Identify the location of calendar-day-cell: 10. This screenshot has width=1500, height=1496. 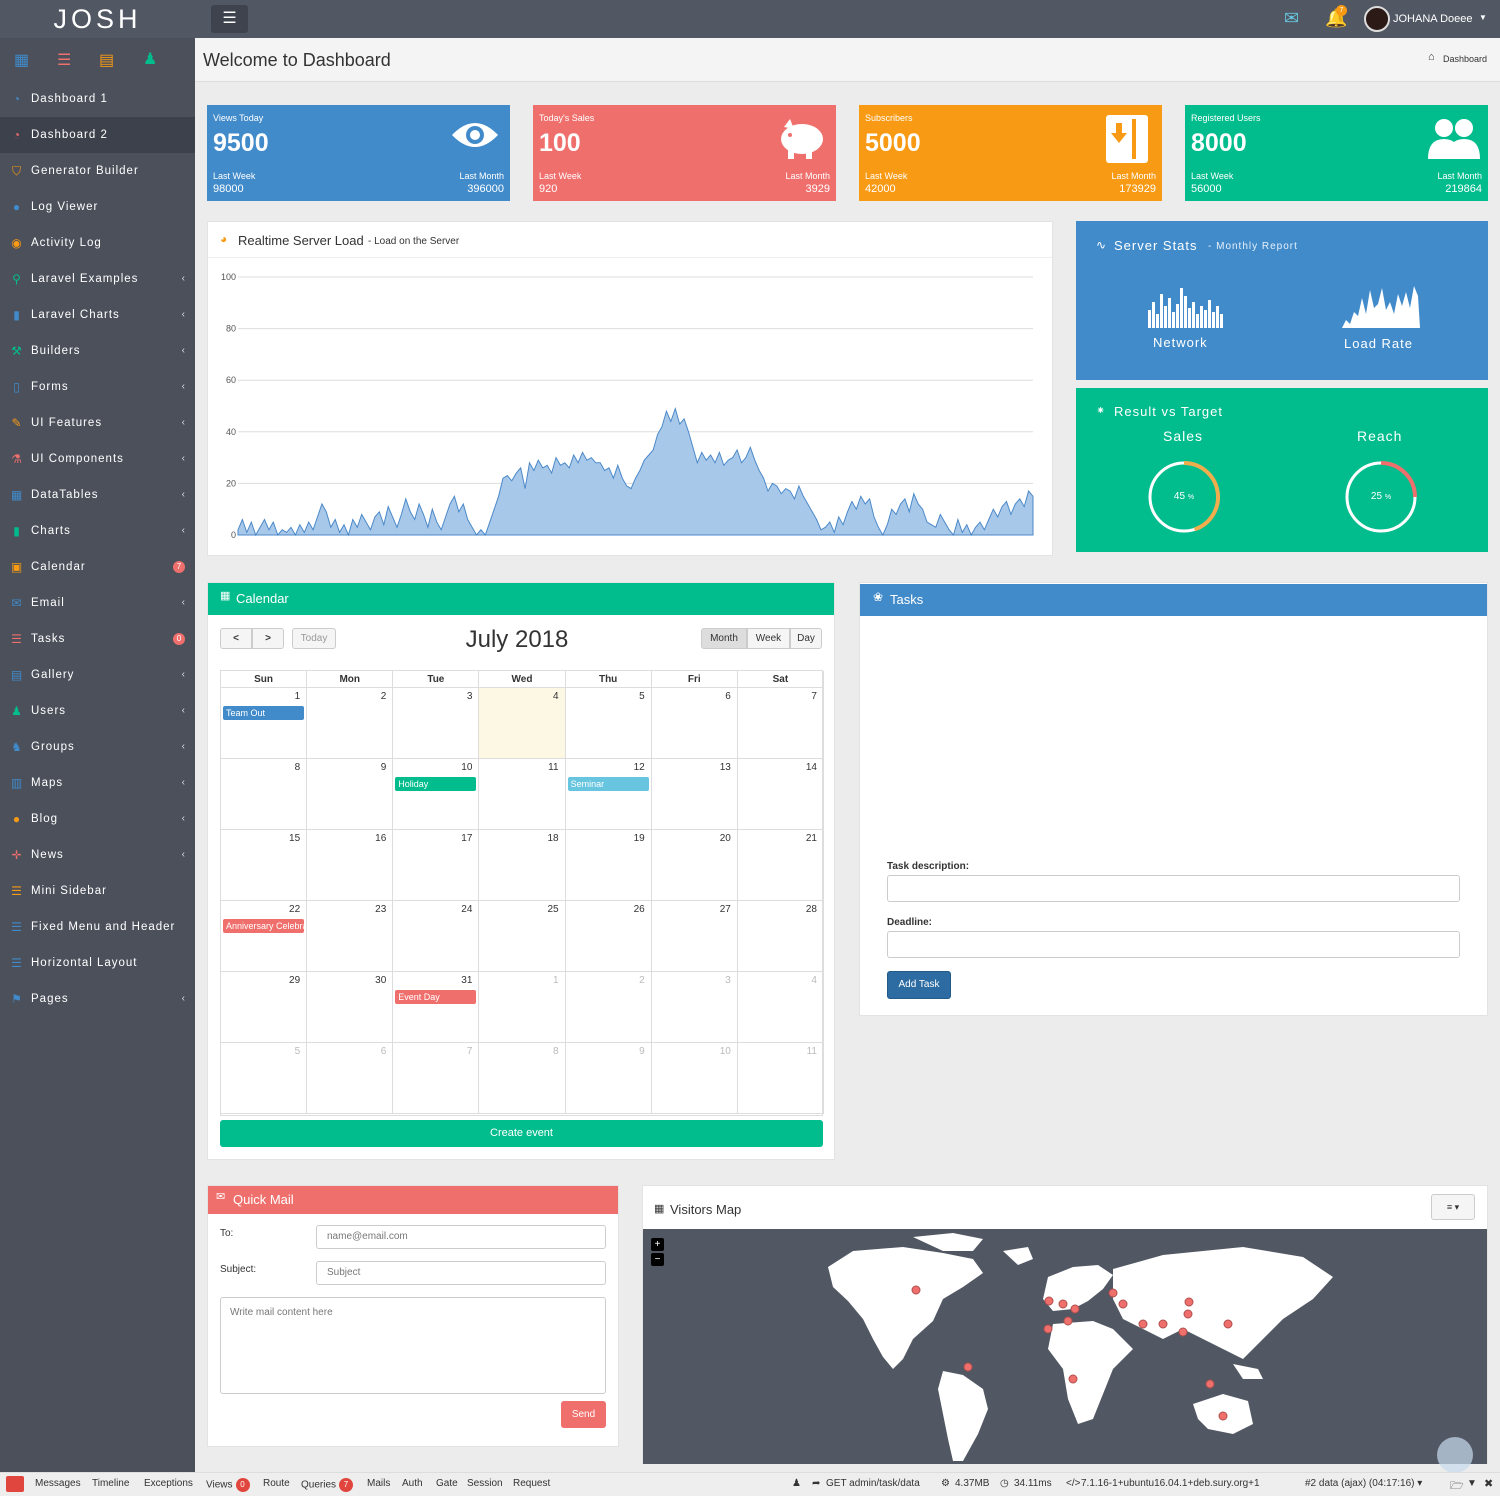
(694, 1078).